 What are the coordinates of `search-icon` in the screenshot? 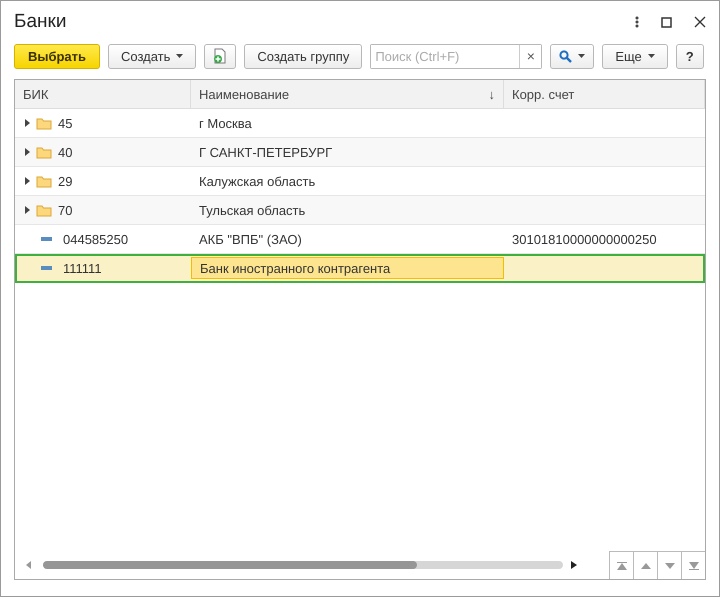 It's located at (565, 56).